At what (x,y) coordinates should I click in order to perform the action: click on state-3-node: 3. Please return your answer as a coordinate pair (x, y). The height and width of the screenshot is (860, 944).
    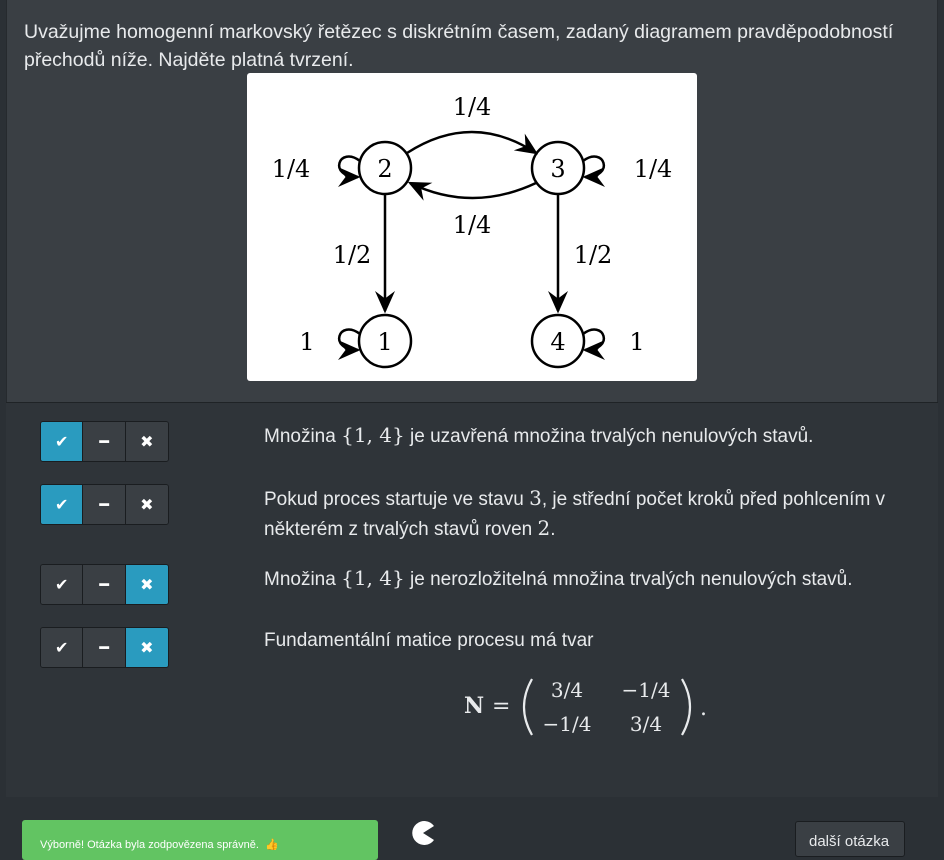
    Looking at the image, I should click on (558, 168).